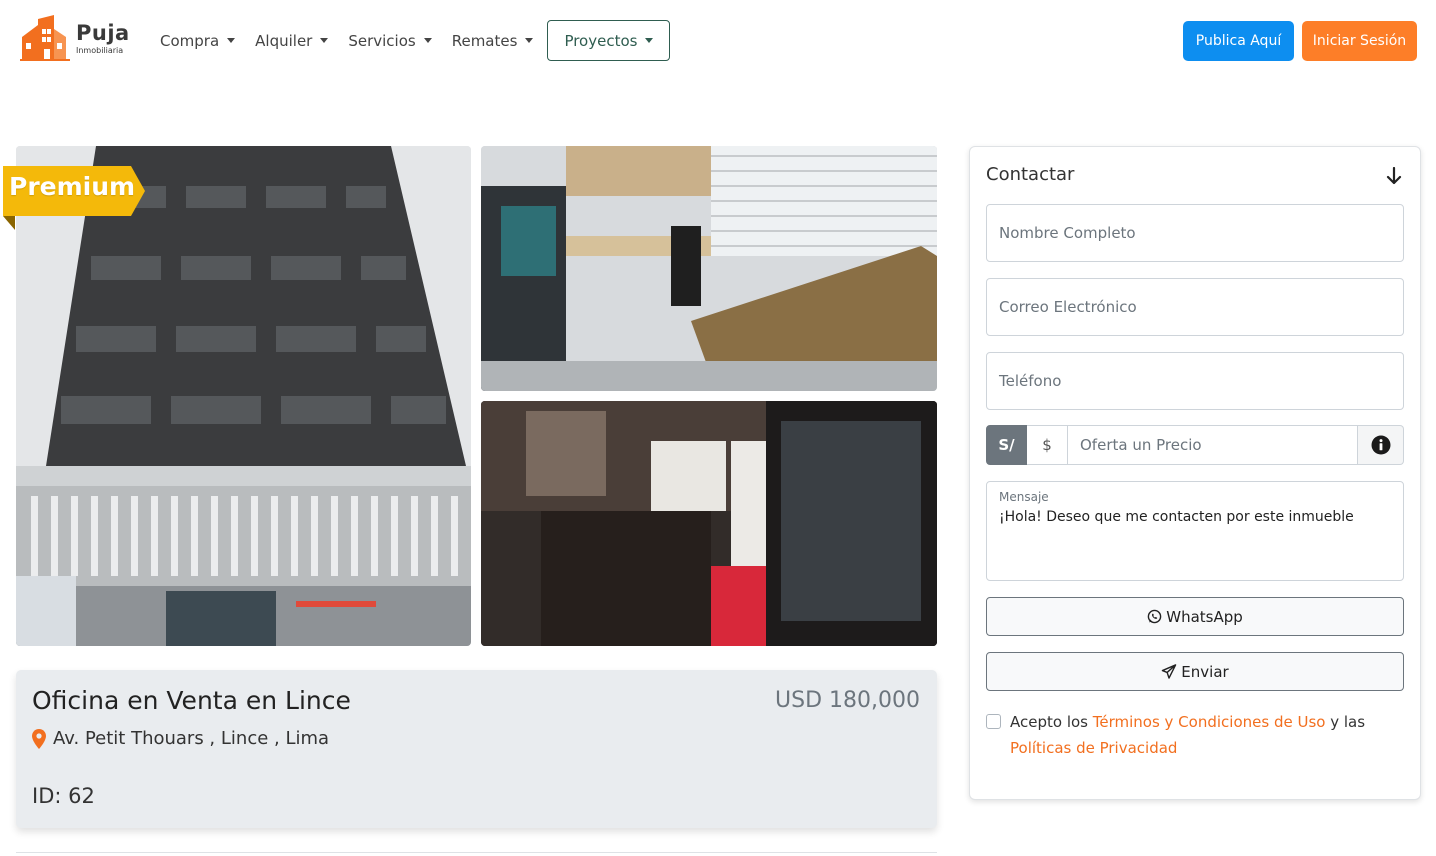 The image size is (1436, 856). I want to click on property-title: Oficina en Venta en Lince, so click(191, 700).